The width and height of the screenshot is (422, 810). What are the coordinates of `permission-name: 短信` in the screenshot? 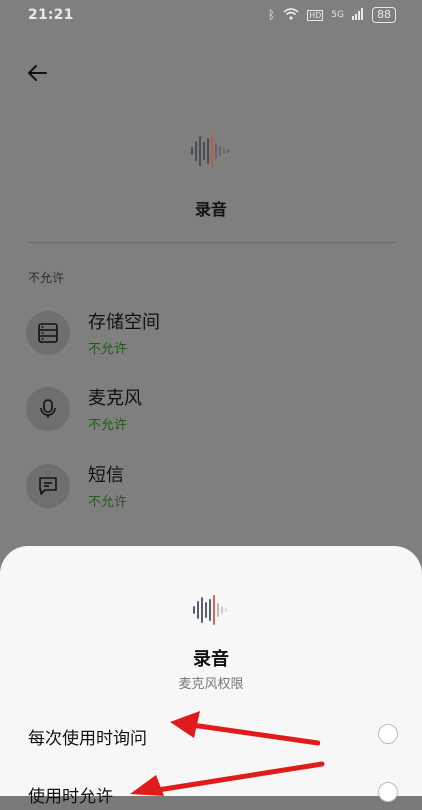 It's located at (106, 475).